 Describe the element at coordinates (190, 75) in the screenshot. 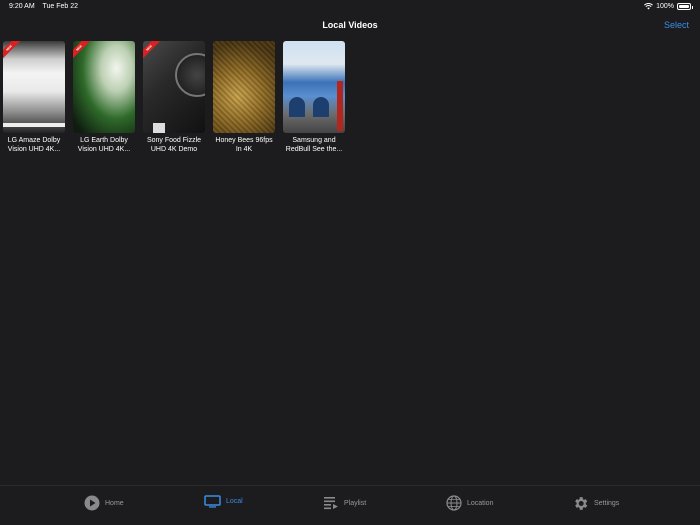

I see `thumbnail-disc-shape` at that location.